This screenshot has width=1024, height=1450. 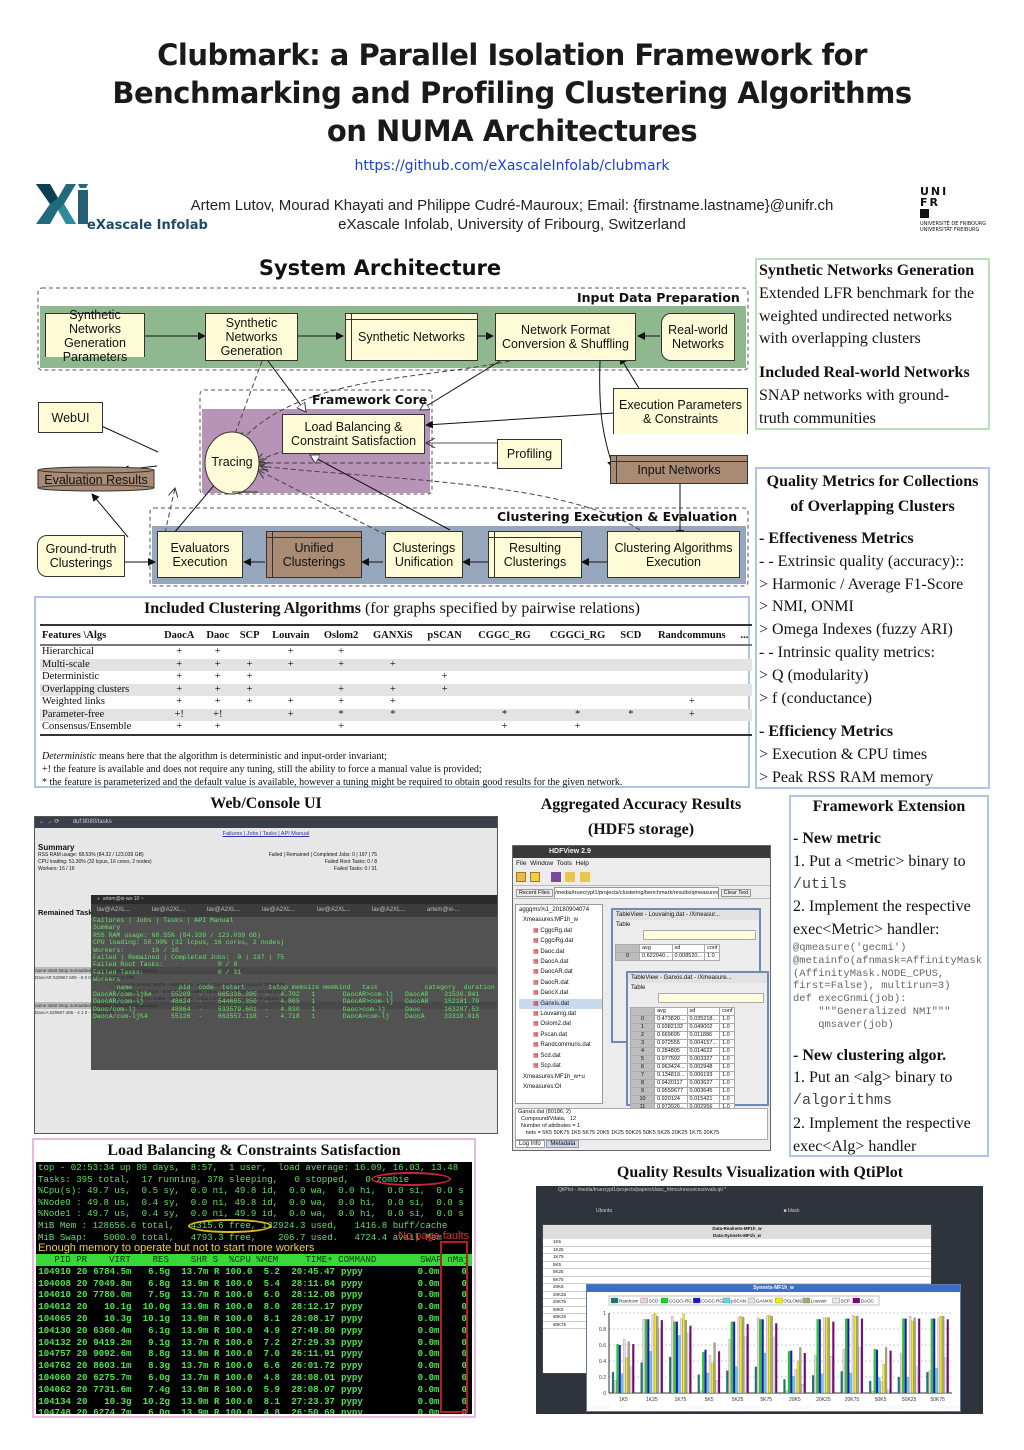 I want to click on tree-item: ▦ CggcRg.dat, so click(x=560, y=931).